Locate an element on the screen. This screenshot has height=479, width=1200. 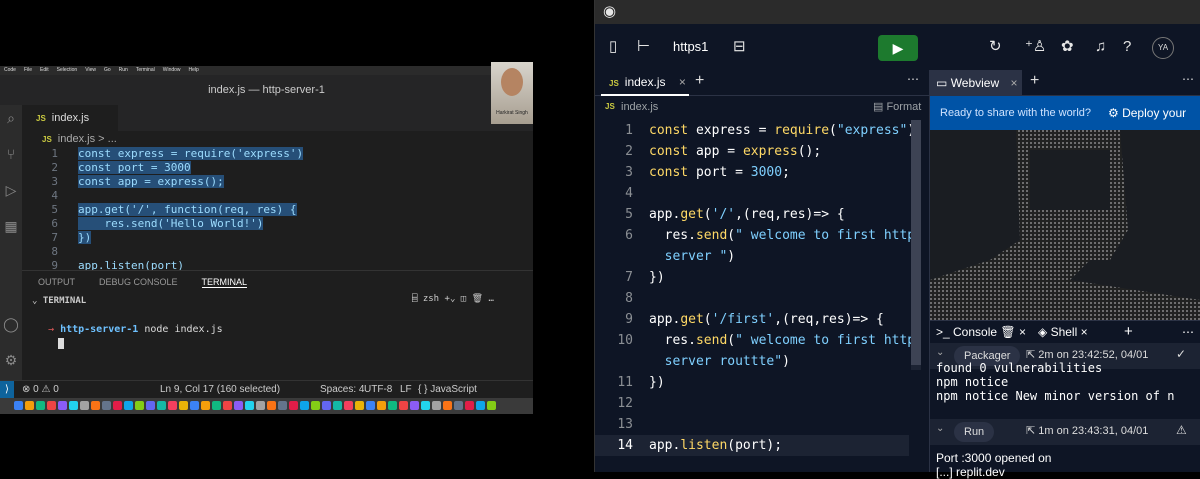
remote-icon: ⟩ is located at coordinates (7, 390).